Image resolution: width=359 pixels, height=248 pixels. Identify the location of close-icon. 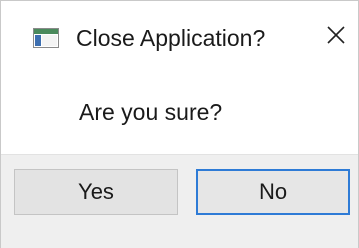
(336, 37).